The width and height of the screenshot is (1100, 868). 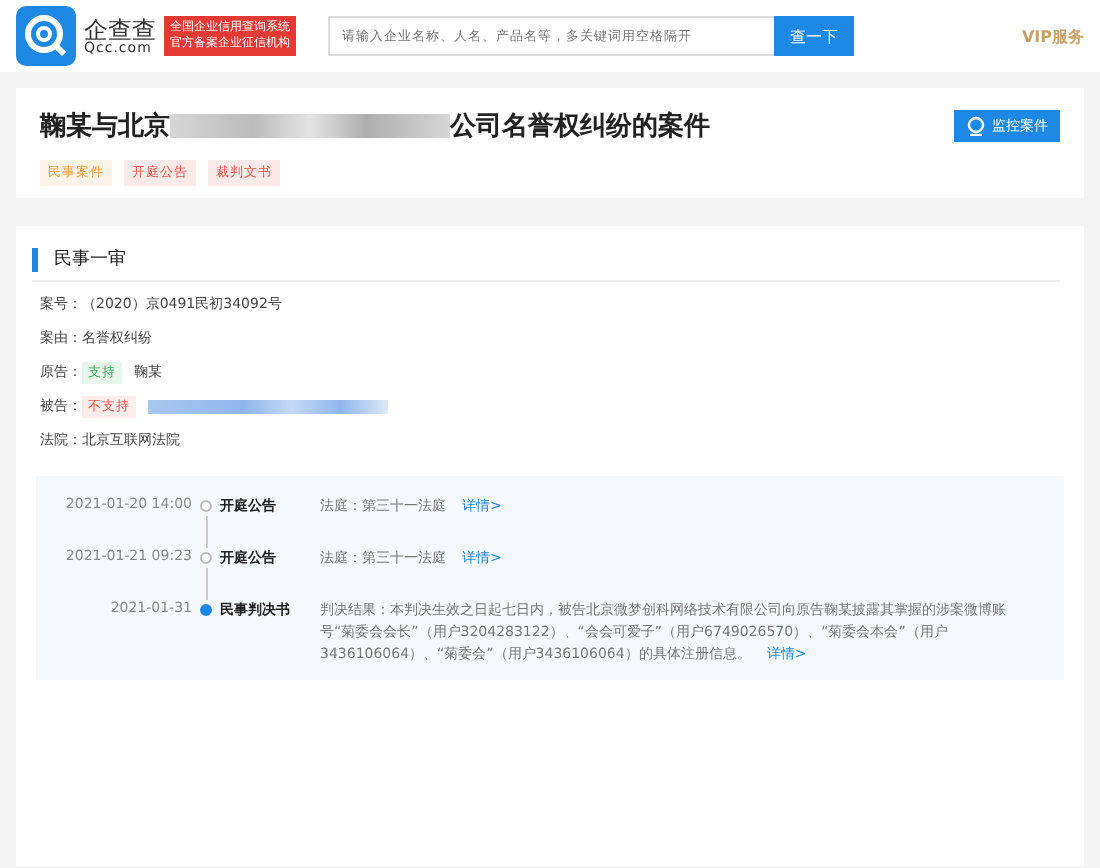 I want to click on vip-link: VIP服务, so click(x=1052, y=36).